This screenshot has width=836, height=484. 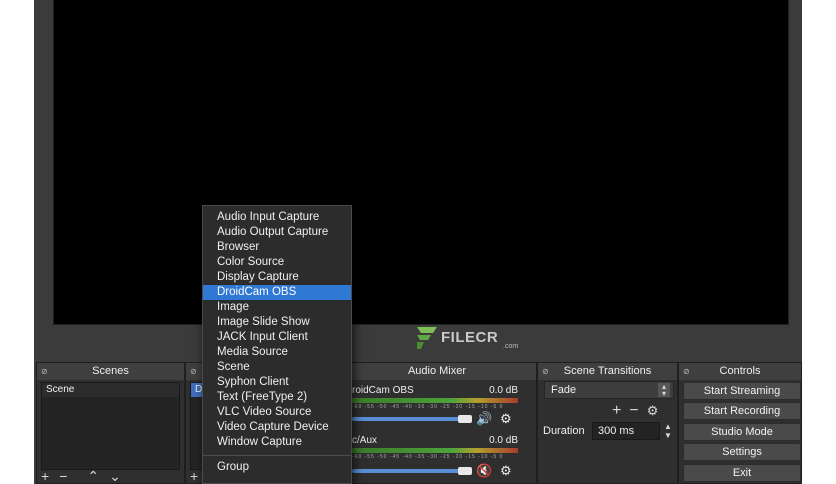 I want to click on menu-item-syphon-client: Syphon Client, so click(x=277, y=382).